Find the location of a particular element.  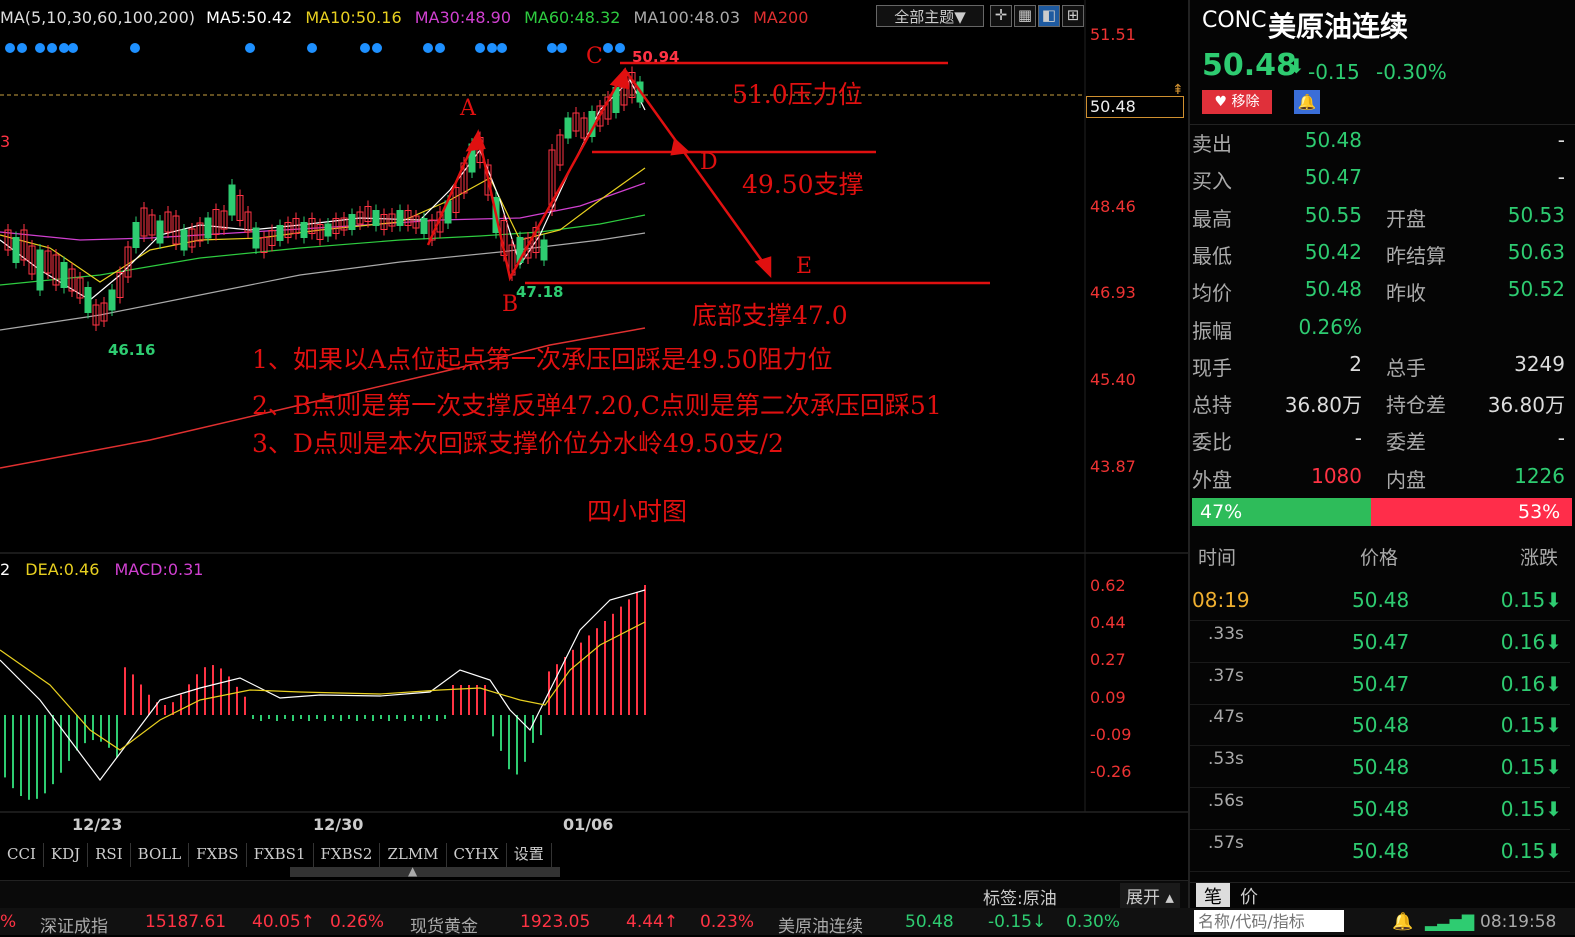

tab-settings: 设置 is located at coordinates (529, 855).